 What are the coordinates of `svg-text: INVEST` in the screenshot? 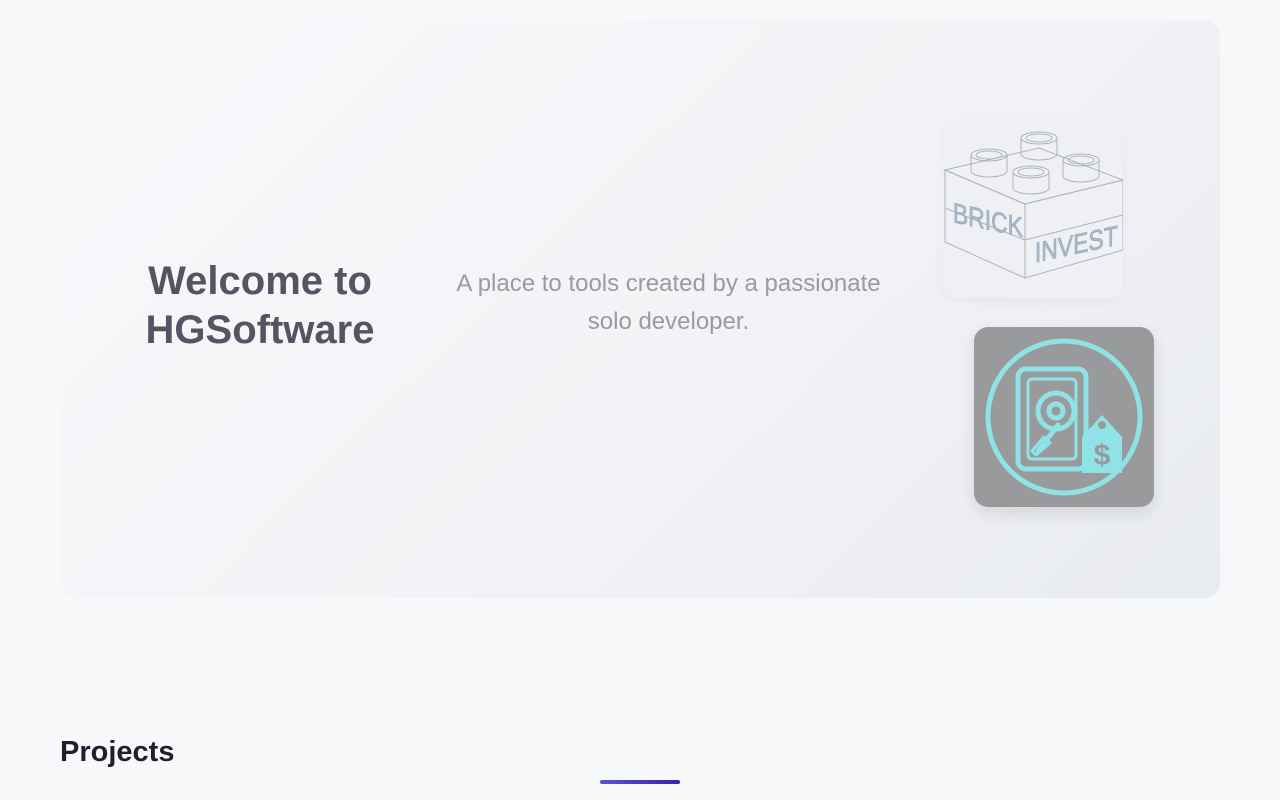 It's located at (1076, 245).